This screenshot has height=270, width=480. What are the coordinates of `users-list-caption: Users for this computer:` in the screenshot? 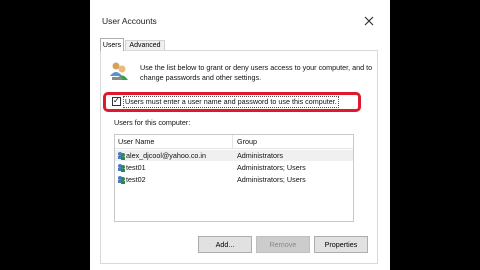 It's located at (152, 122).